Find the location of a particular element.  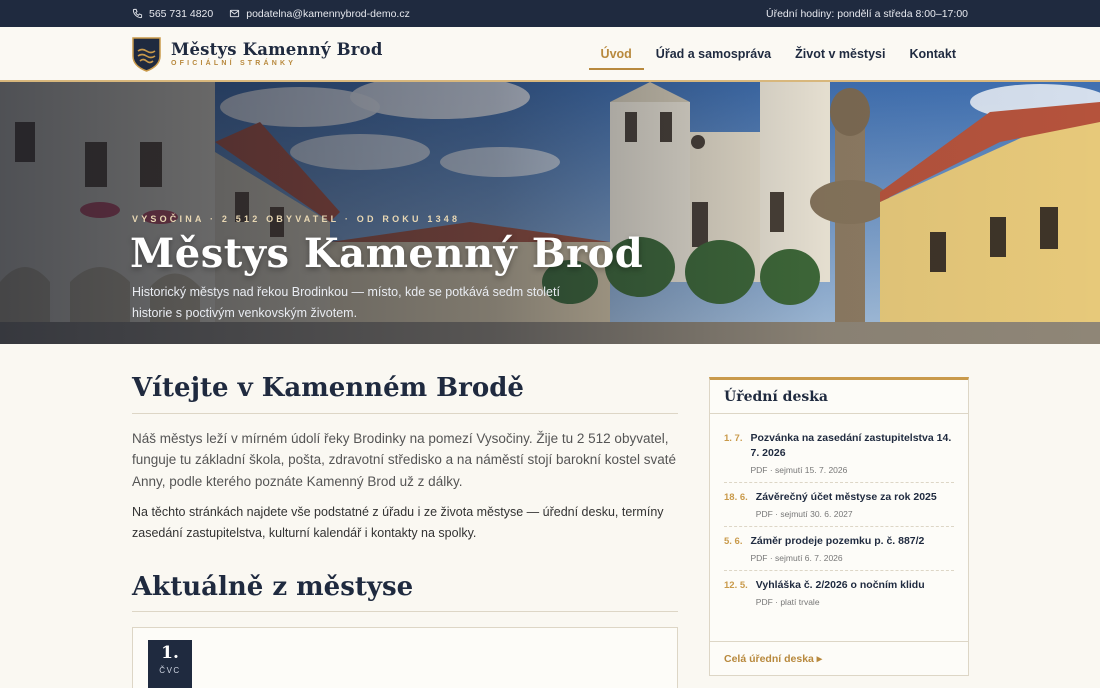

site-name: Městys Kamenný Brod is located at coordinates (277, 49).